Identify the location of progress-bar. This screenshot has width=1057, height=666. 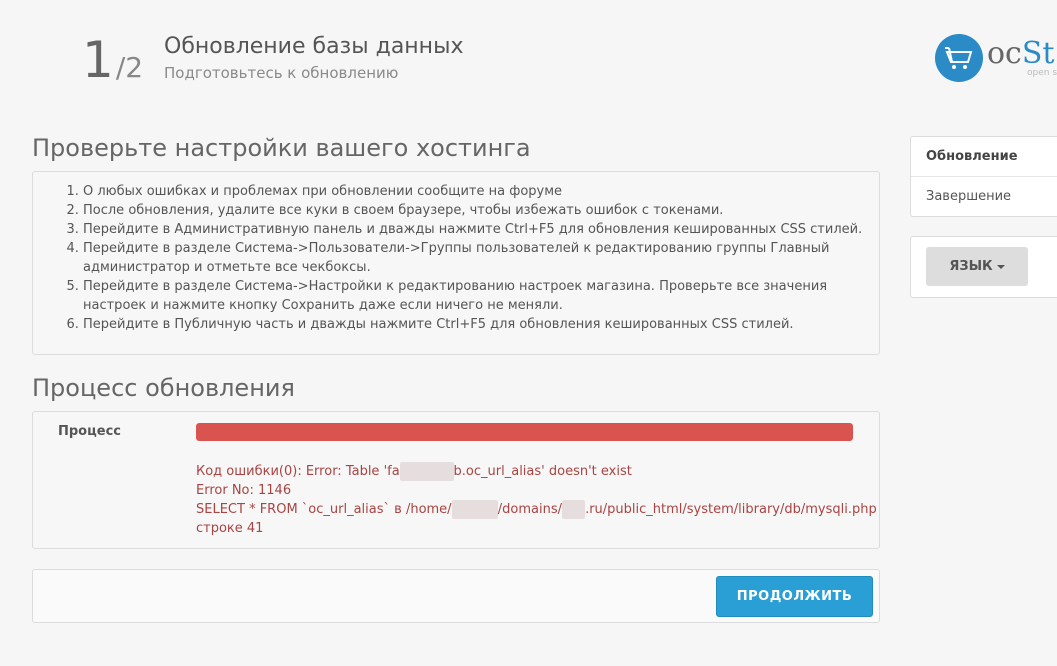
(524, 432).